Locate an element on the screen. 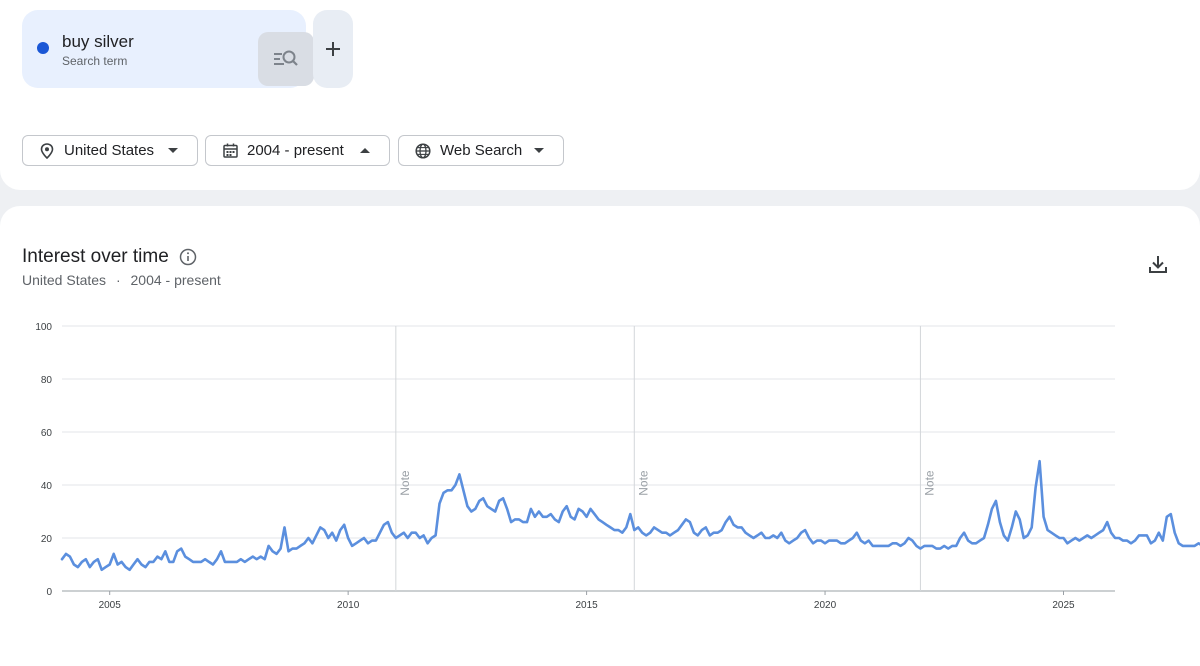 The image size is (1200, 666). x-tick-label: 2005 is located at coordinates (110, 605).